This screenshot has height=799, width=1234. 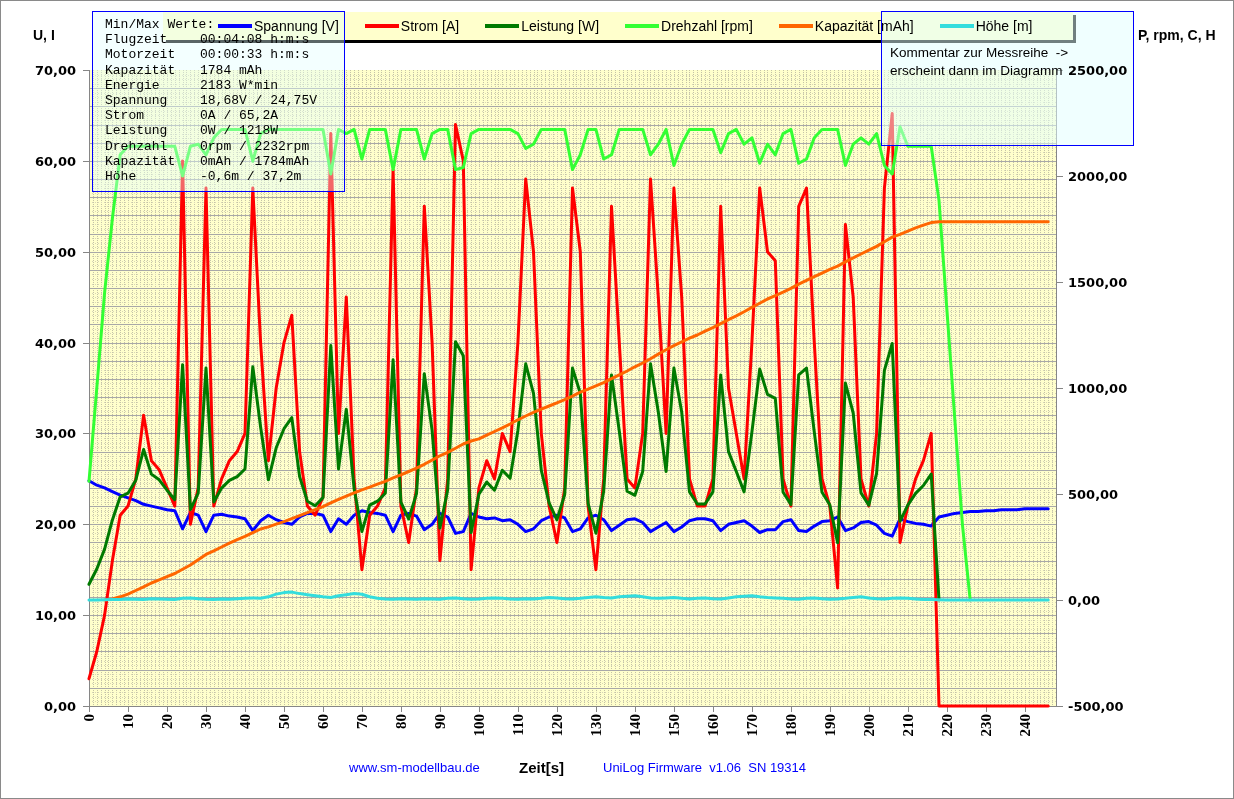 I want to click on y-tick-label: 30,00, so click(x=55, y=434).